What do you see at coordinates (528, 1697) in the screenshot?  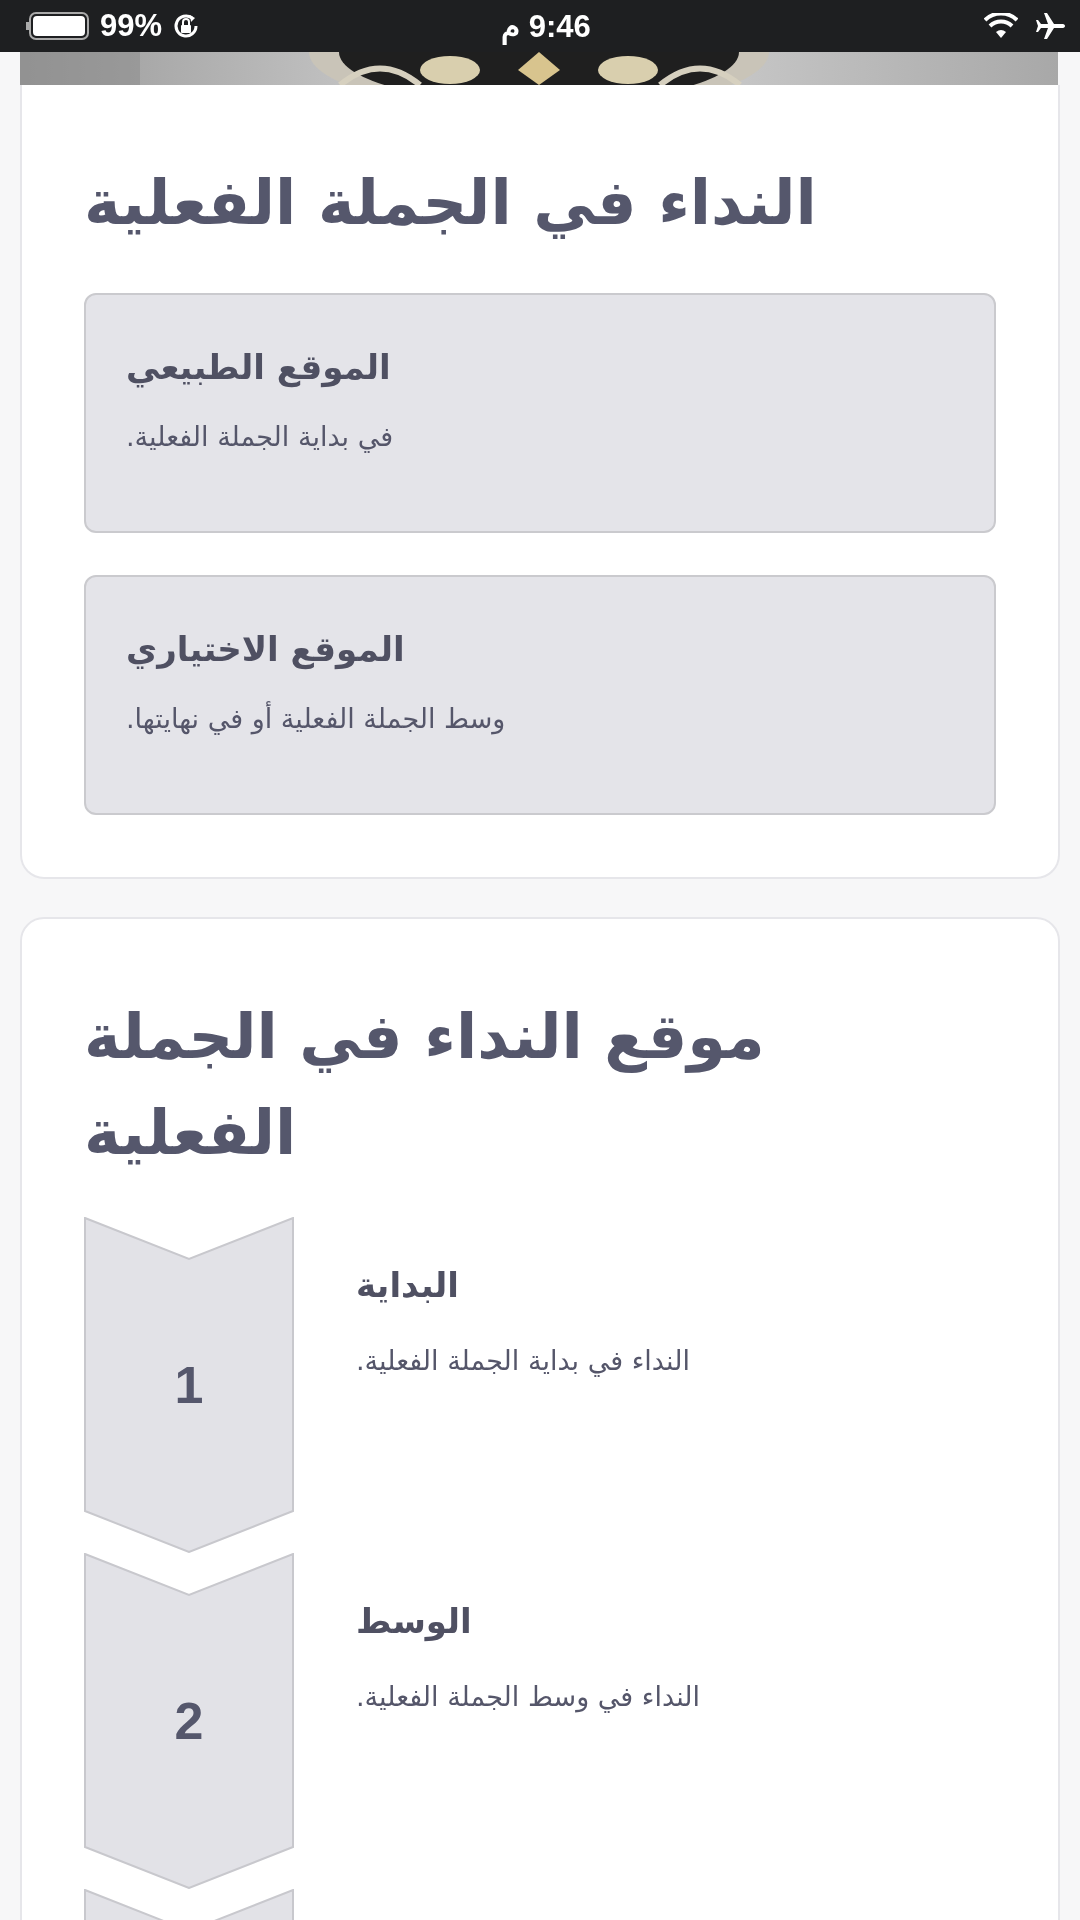 I see `step-text: النداء في وسط الجملة الفعلية.` at bounding box center [528, 1697].